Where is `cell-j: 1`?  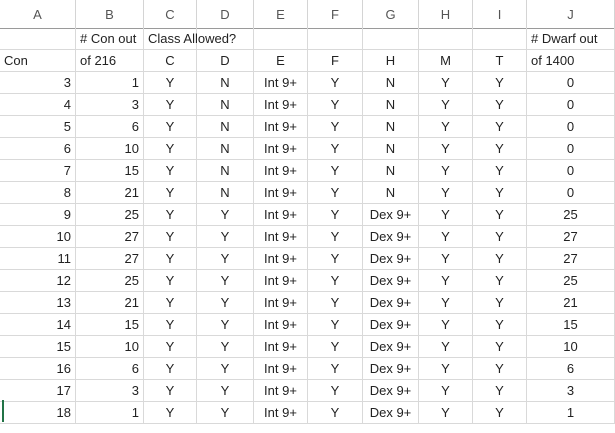
cell-j: 1 is located at coordinates (571, 413).